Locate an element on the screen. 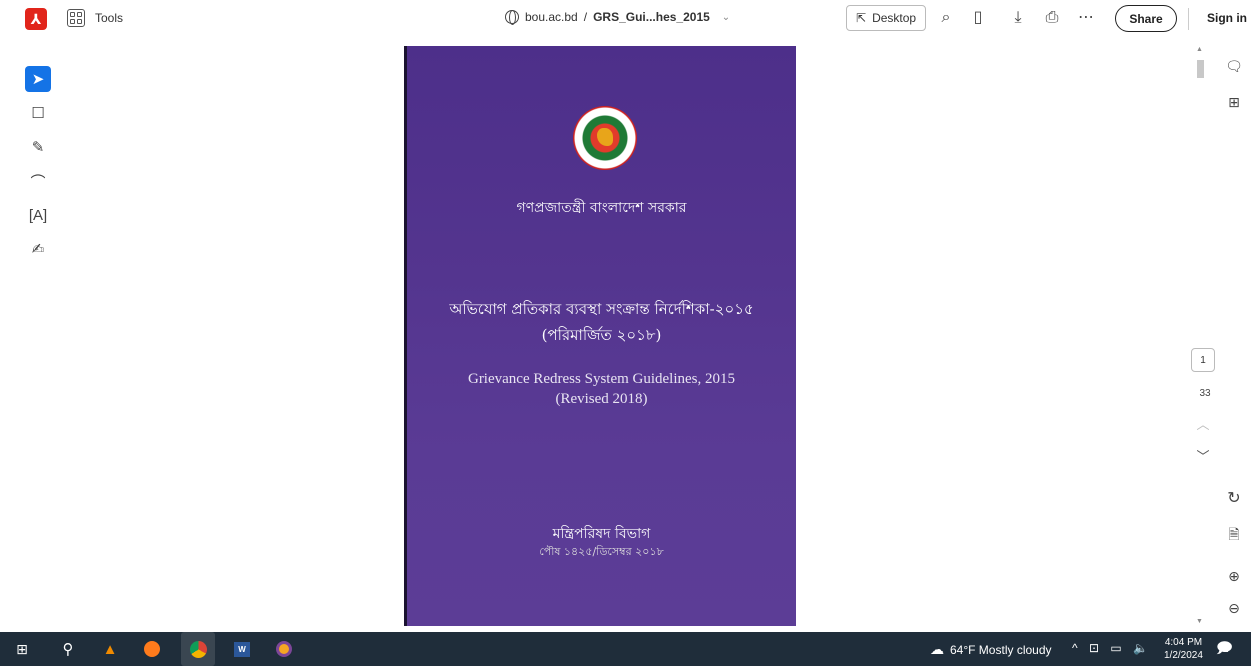 The height and width of the screenshot is (666, 1251). page-manage-icon: 🗎 is located at coordinates (1234, 536).